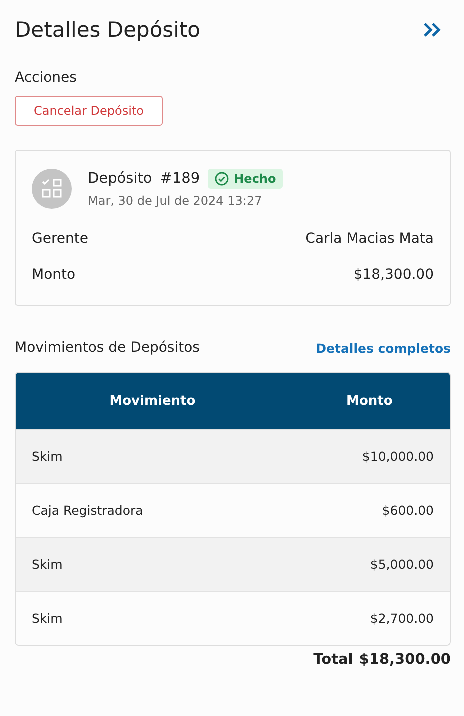 This screenshot has width=464, height=716. Describe the element at coordinates (383, 348) in the screenshot. I see `details-link: Detalles completos` at that location.